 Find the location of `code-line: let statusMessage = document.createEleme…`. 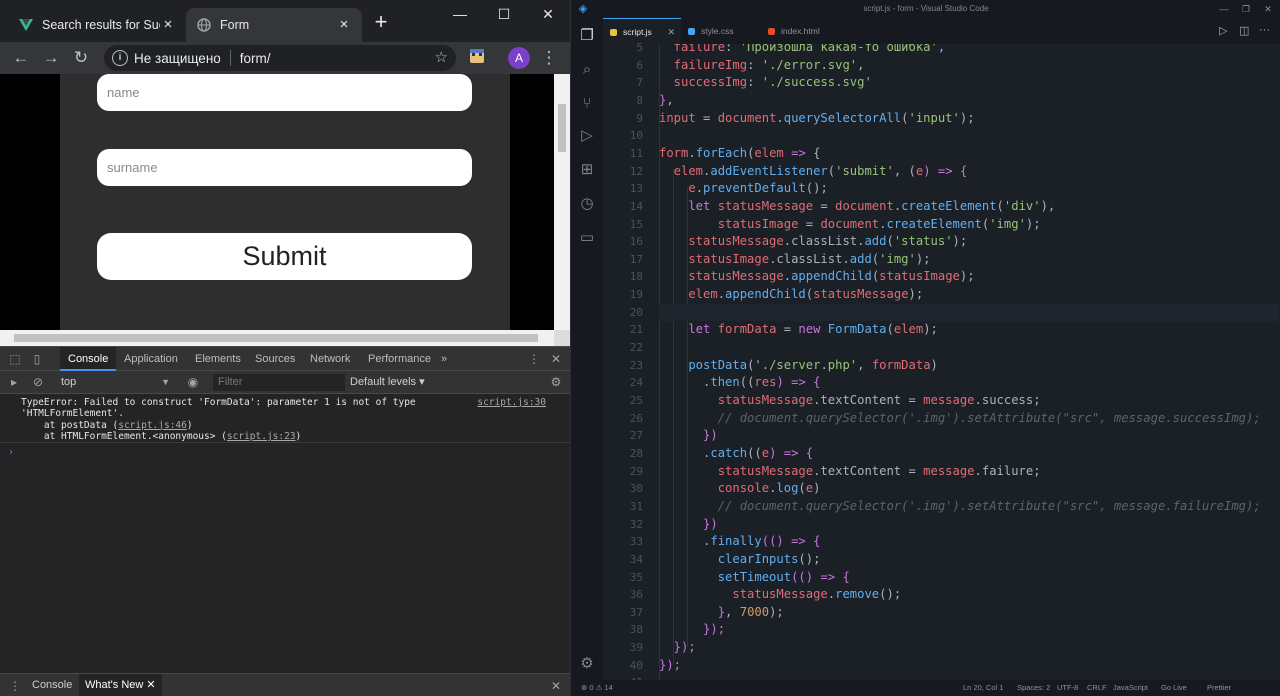

code-line: let statusMessage = document.createEleme… is located at coordinates (857, 207).